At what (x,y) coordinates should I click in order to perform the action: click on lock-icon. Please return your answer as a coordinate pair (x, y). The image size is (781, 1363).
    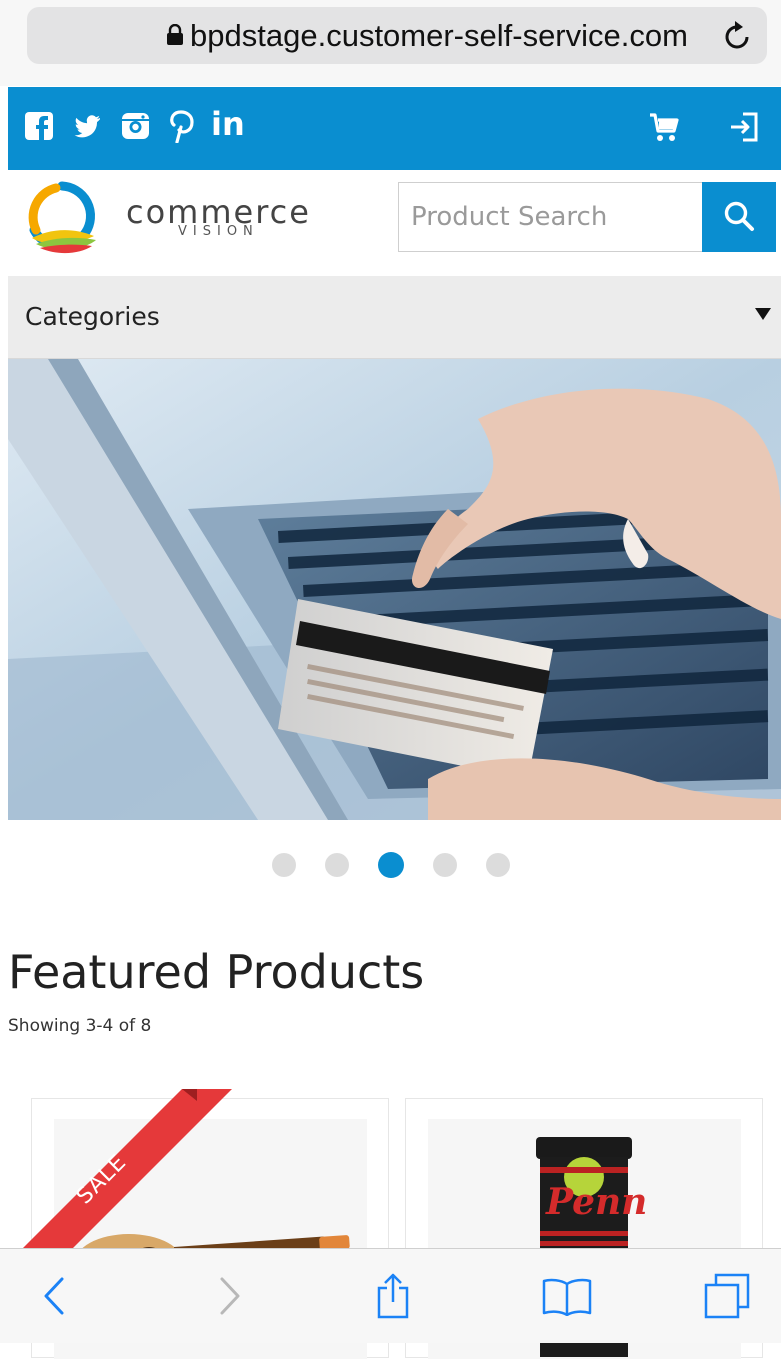
    Looking at the image, I should click on (175, 36).